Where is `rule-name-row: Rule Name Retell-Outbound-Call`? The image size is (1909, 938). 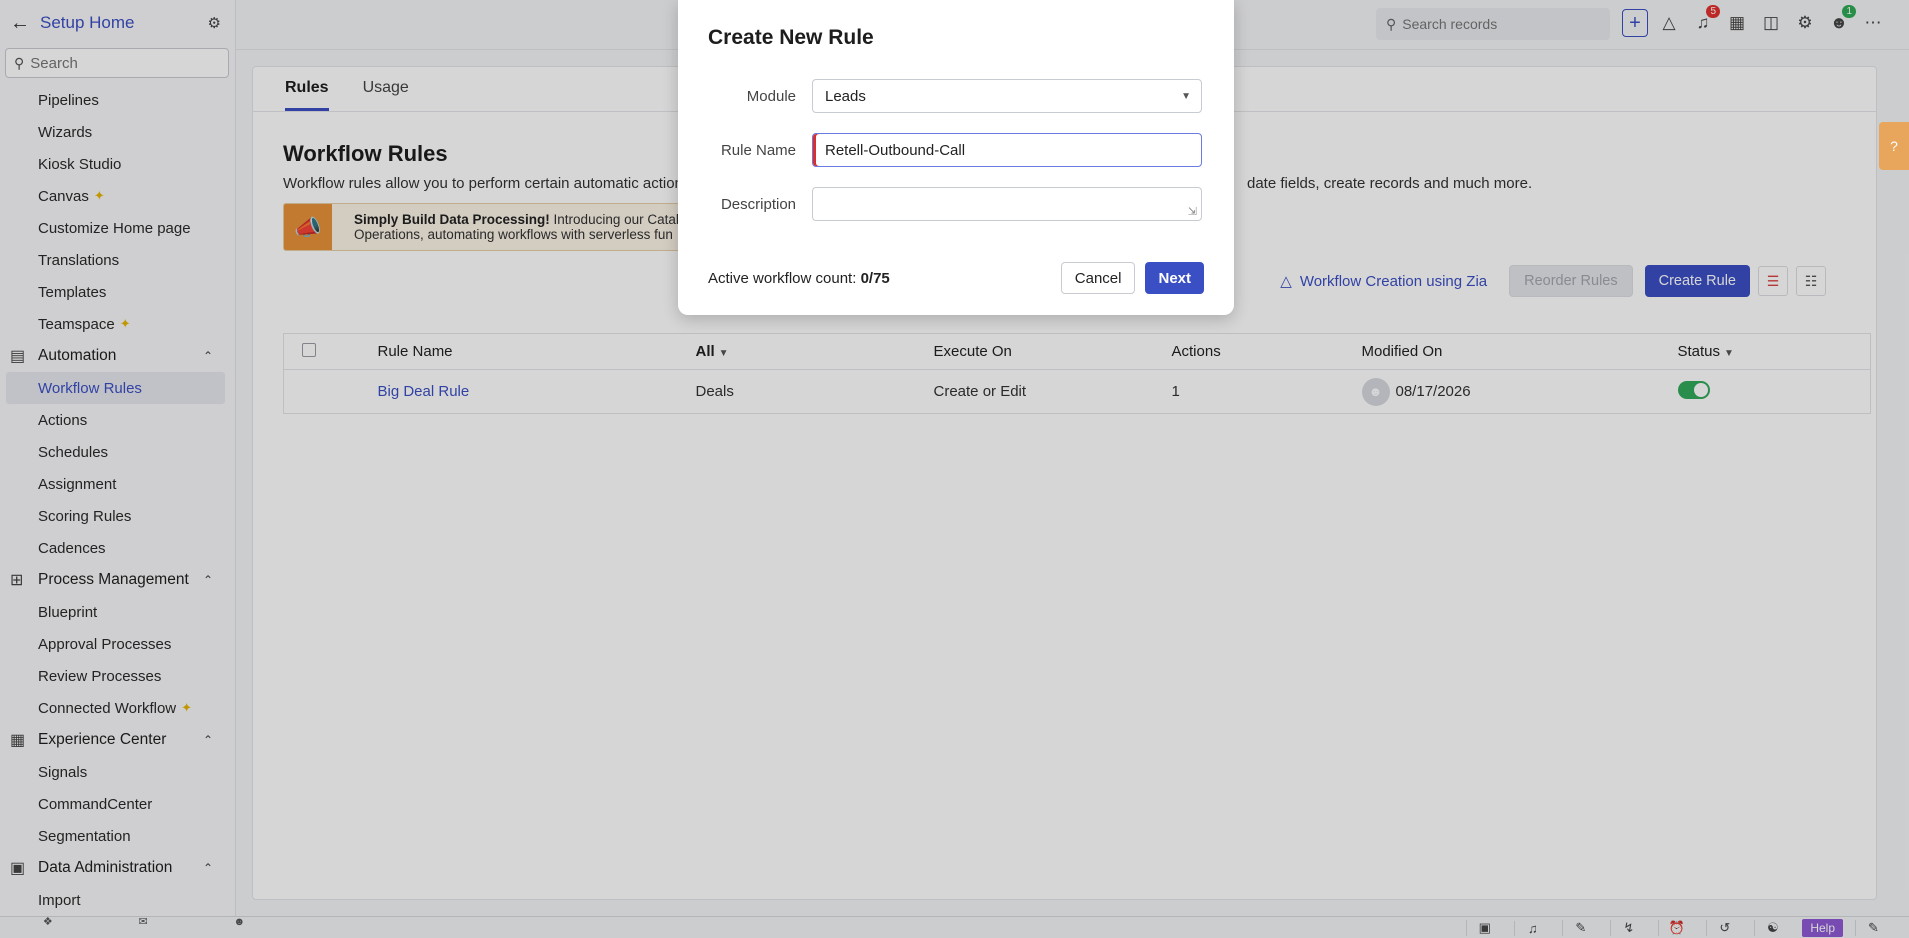 rule-name-row: Rule Name Retell-Outbound-Call is located at coordinates (958, 150).